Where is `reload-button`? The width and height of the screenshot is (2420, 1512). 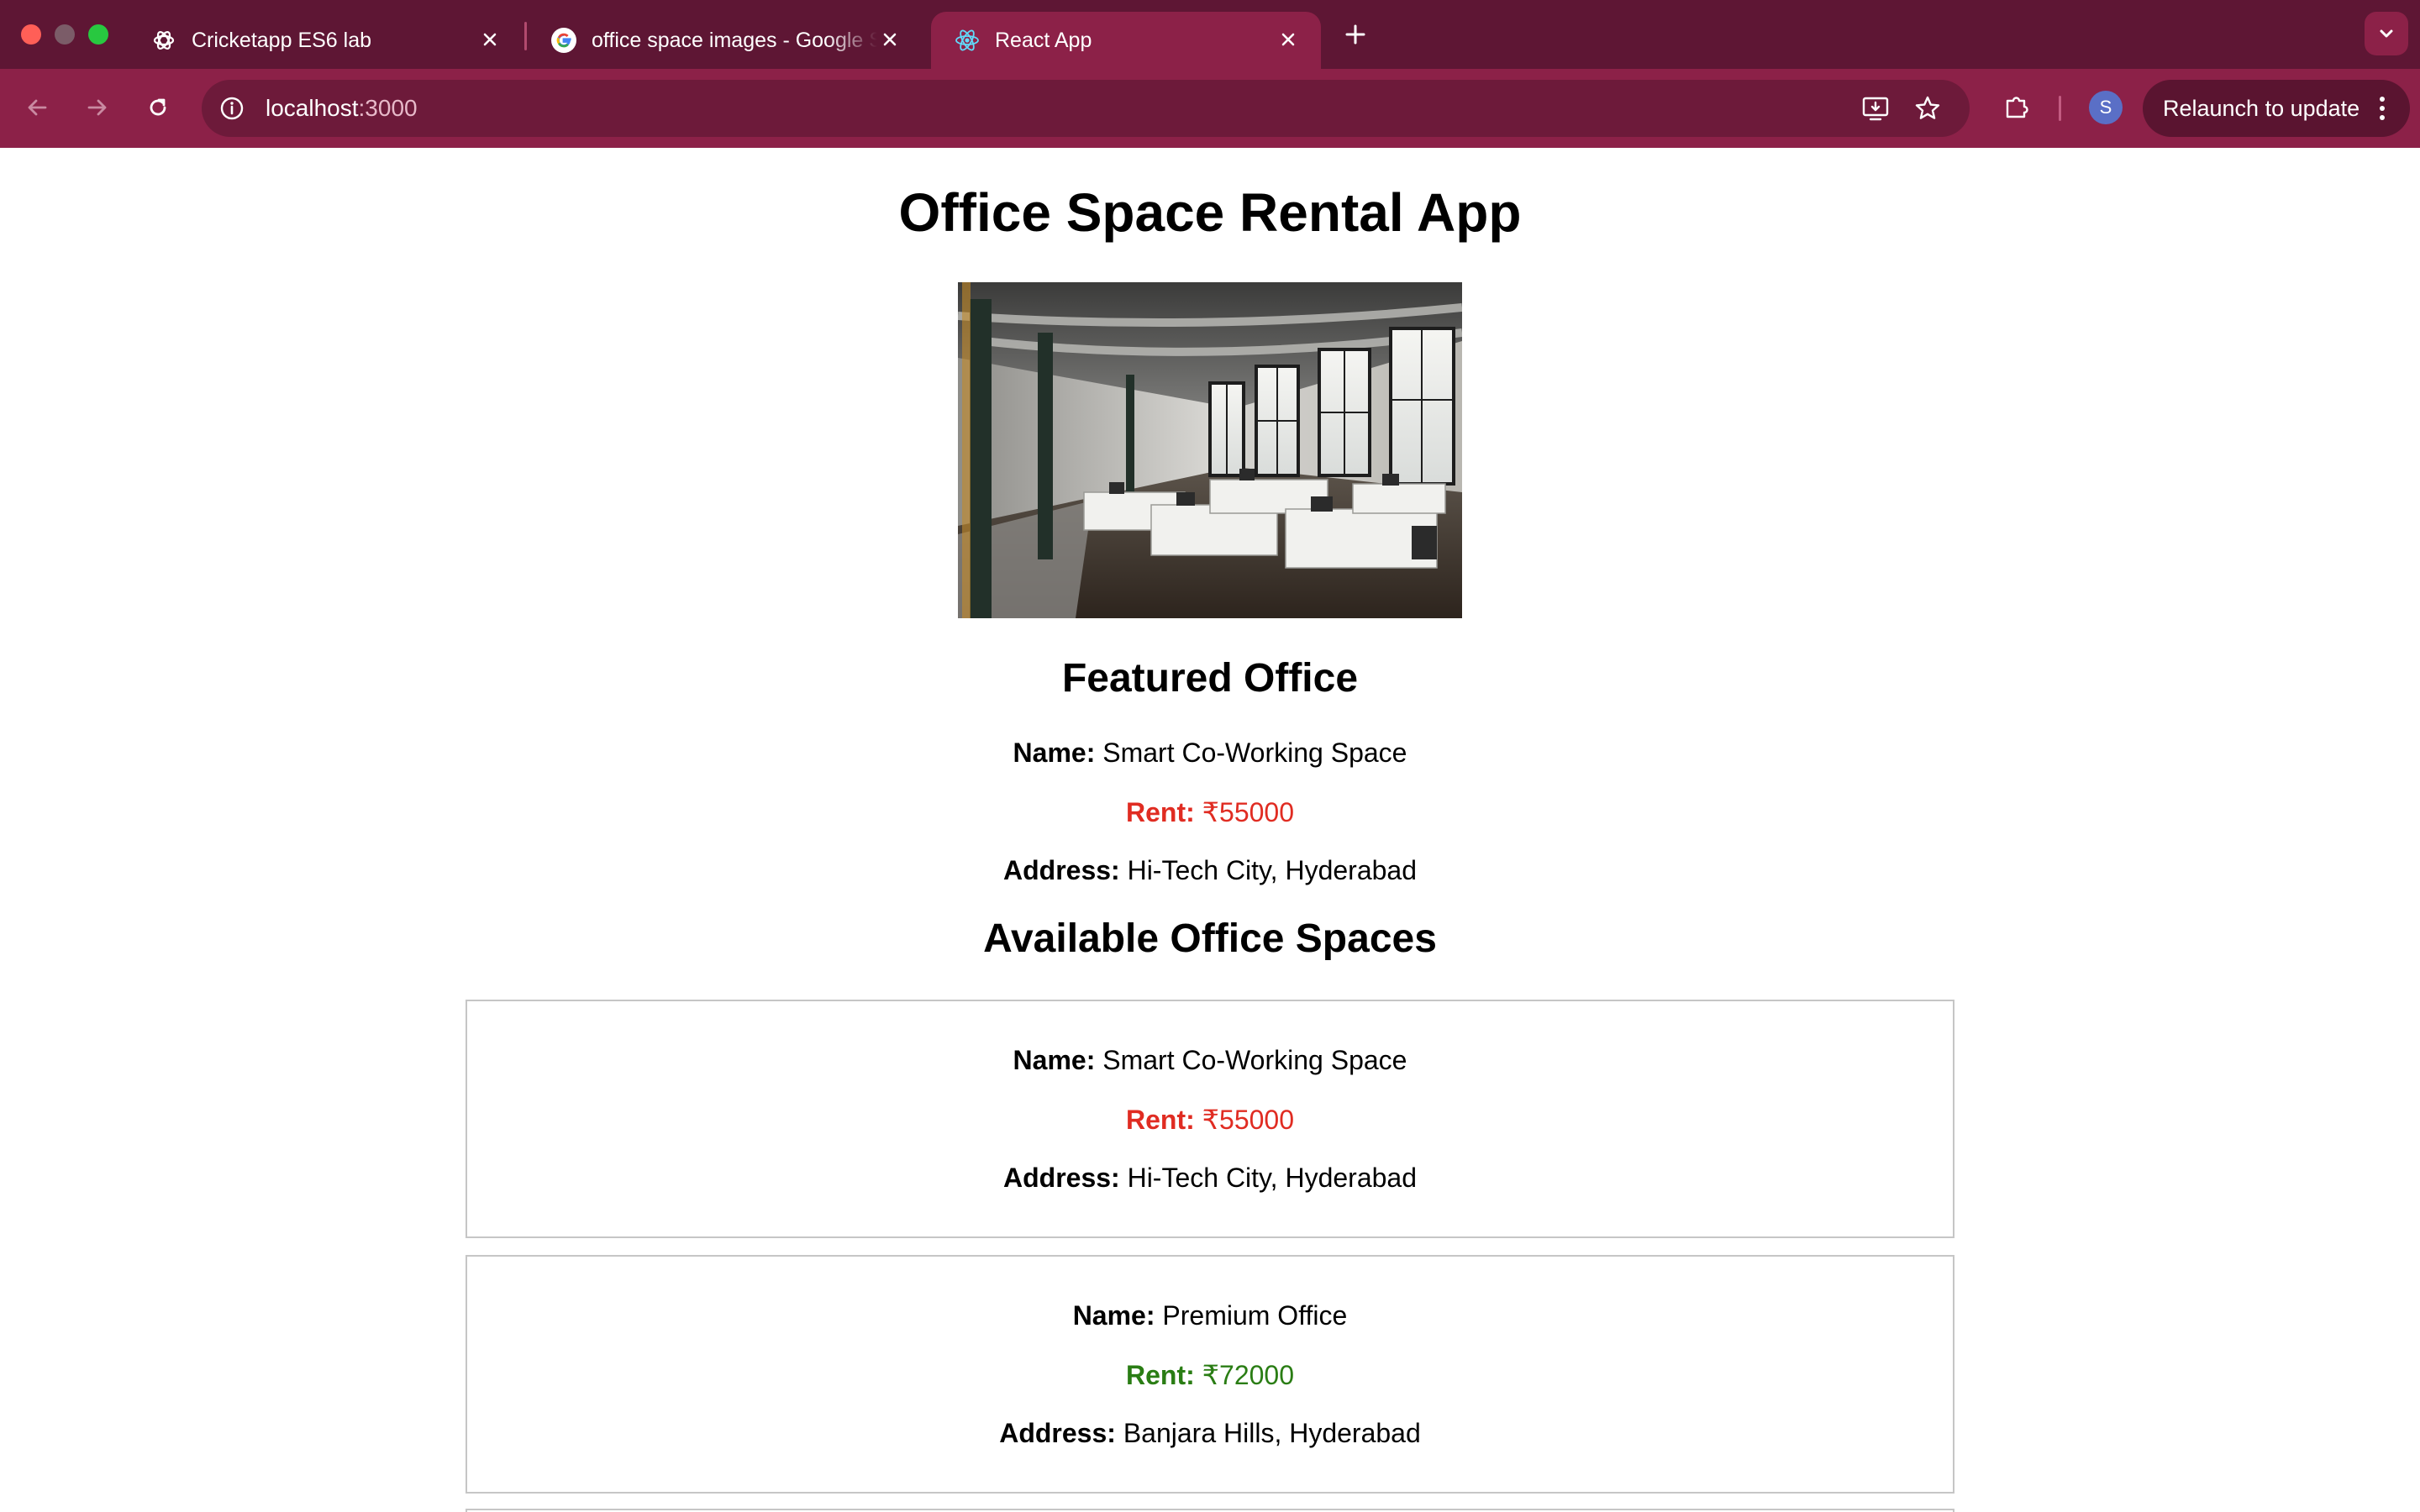
reload-button is located at coordinates (158, 107).